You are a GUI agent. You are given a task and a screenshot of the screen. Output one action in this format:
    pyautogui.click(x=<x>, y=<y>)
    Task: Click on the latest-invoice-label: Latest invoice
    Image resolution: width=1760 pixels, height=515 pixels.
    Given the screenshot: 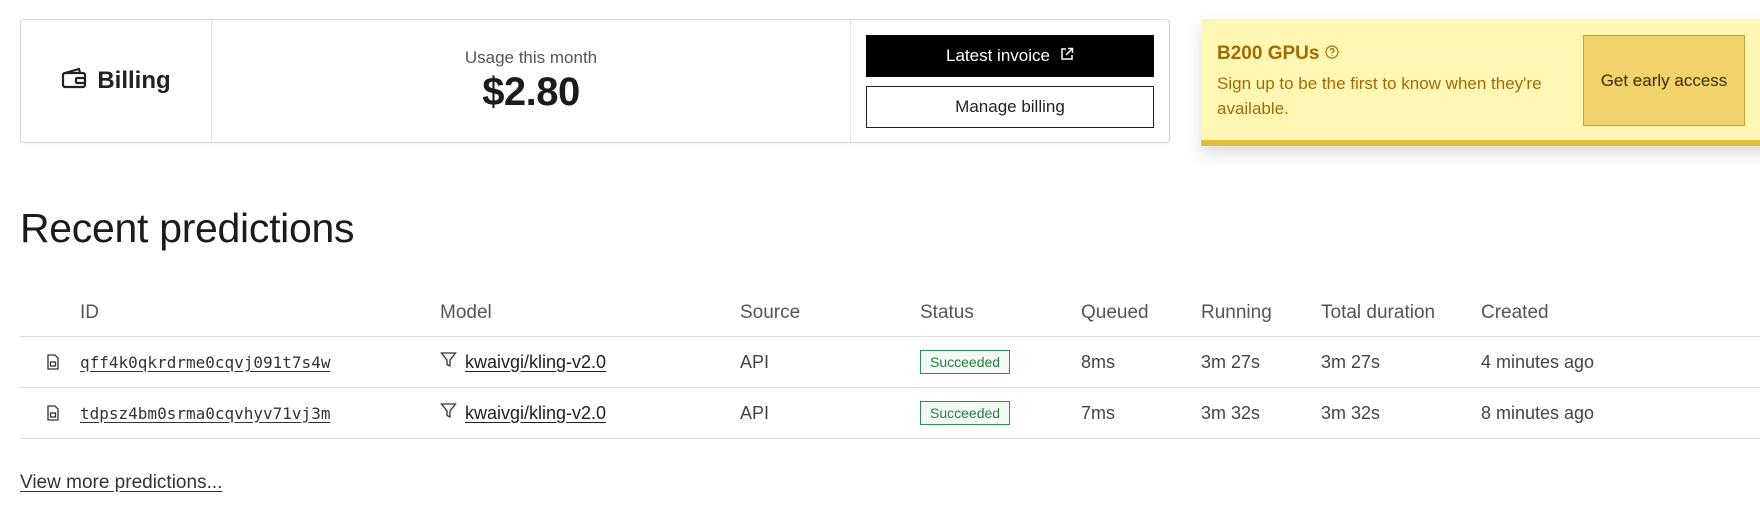 What is the action you would take?
    pyautogui.click(x=998, y=55)
    